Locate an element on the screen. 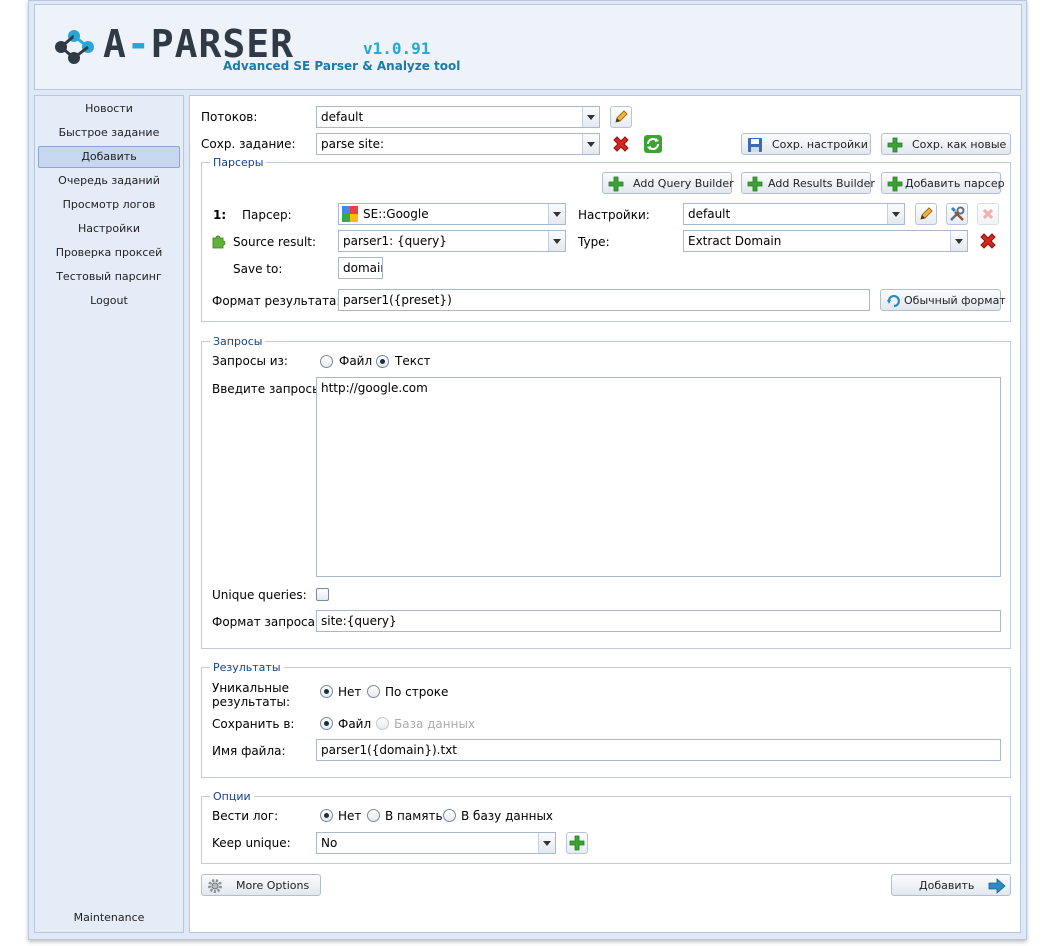 The width and height of the screenshot is (1052, 946). source-result-select: parser1: {query} is located at coordinates (452, 241).